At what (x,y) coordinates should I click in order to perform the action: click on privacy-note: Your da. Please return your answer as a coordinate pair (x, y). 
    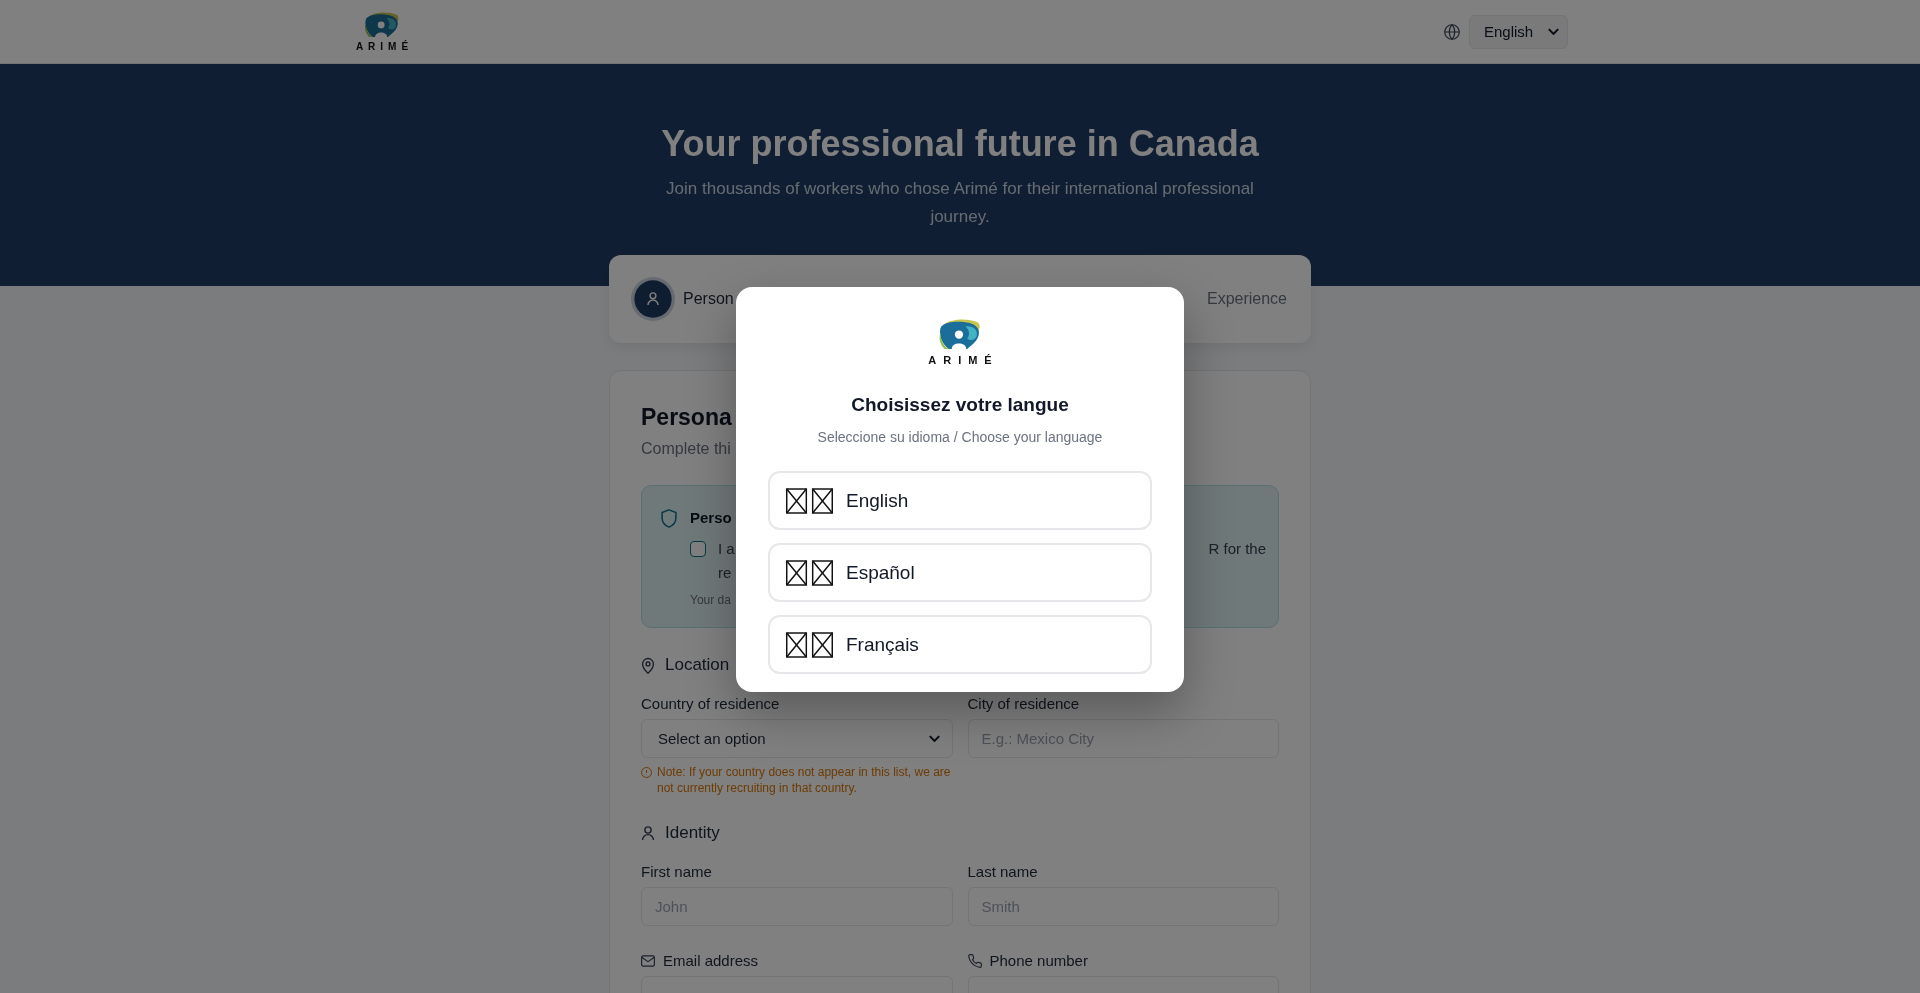
    Looking at the image, I should click on (710, 600).